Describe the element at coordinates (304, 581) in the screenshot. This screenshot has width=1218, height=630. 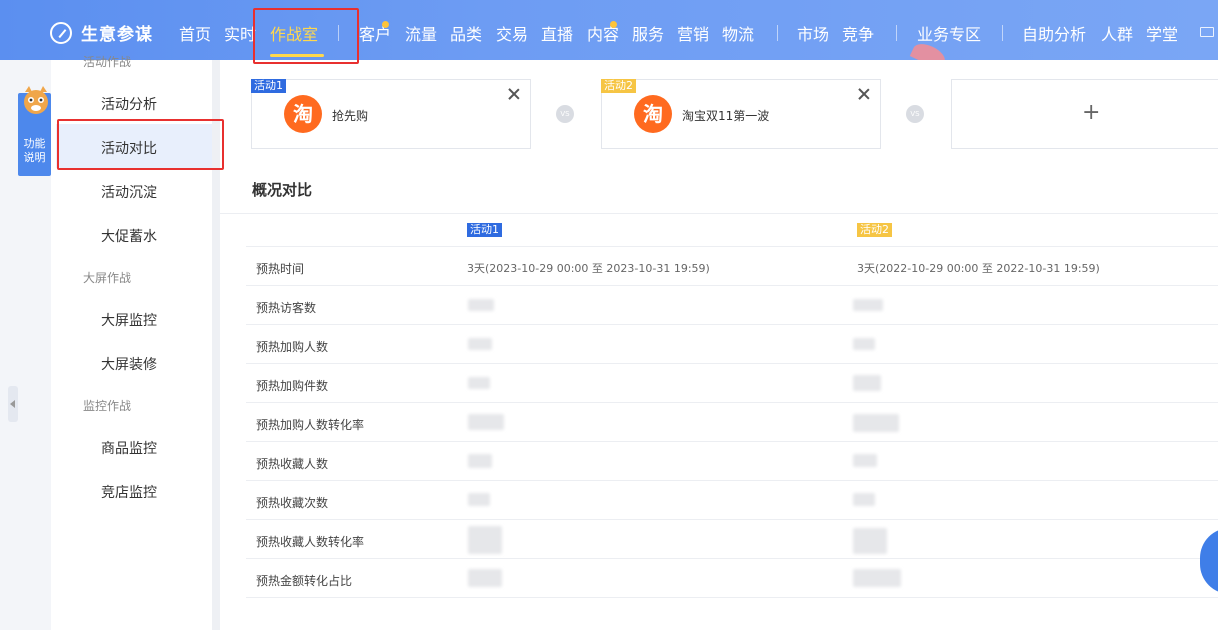
I see `row-label: 预热金额转化占比` at that location.